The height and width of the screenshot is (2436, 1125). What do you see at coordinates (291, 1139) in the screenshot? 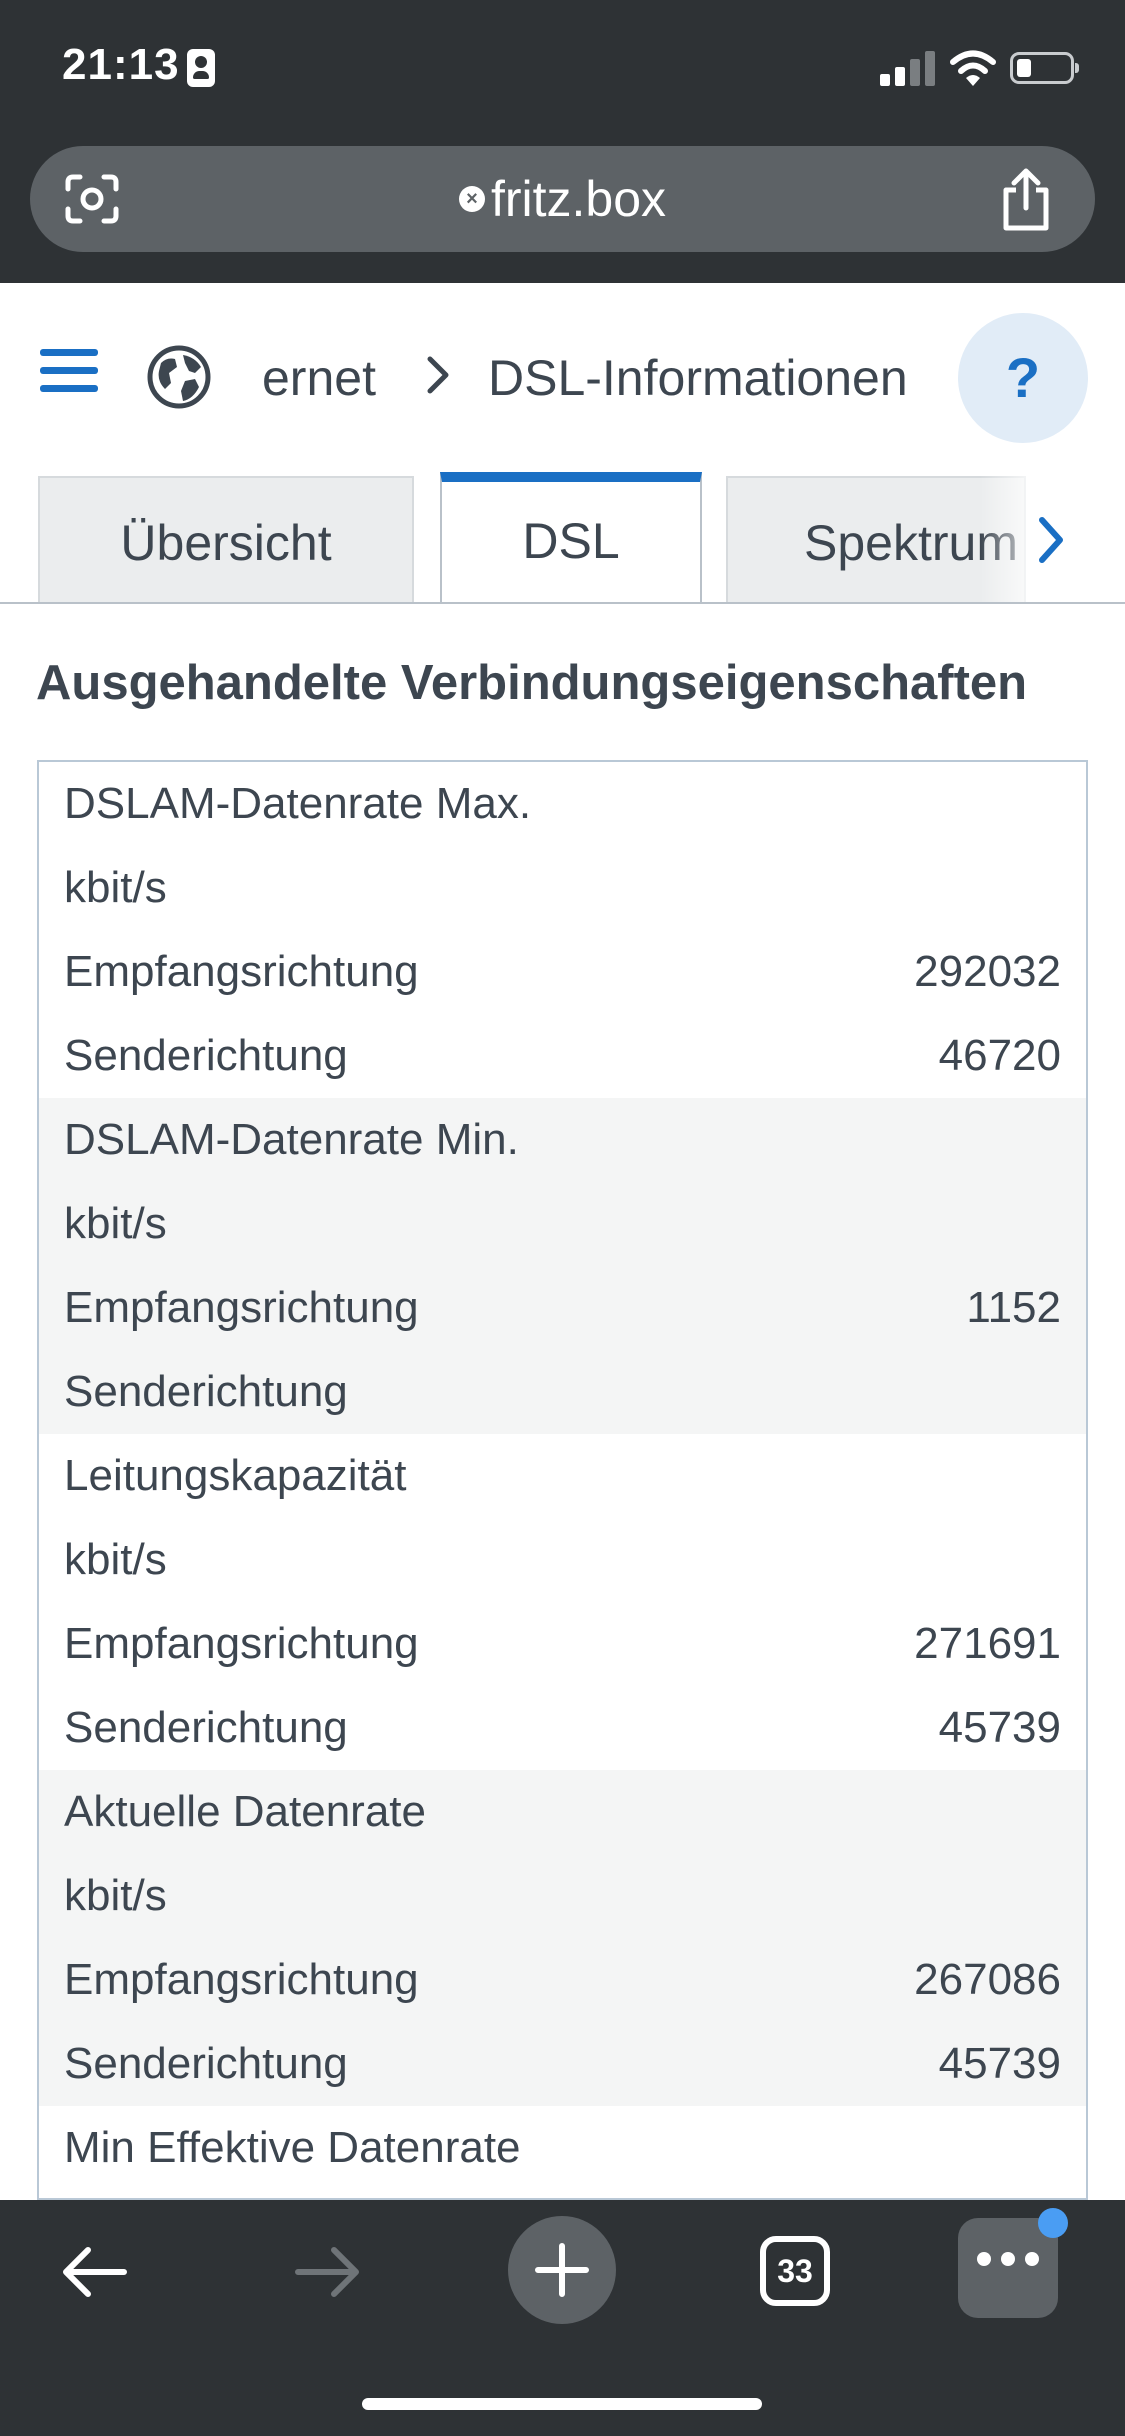
I see `group-title: DSLAM-Datenrate Min.` at bounding box center [291, 1139].